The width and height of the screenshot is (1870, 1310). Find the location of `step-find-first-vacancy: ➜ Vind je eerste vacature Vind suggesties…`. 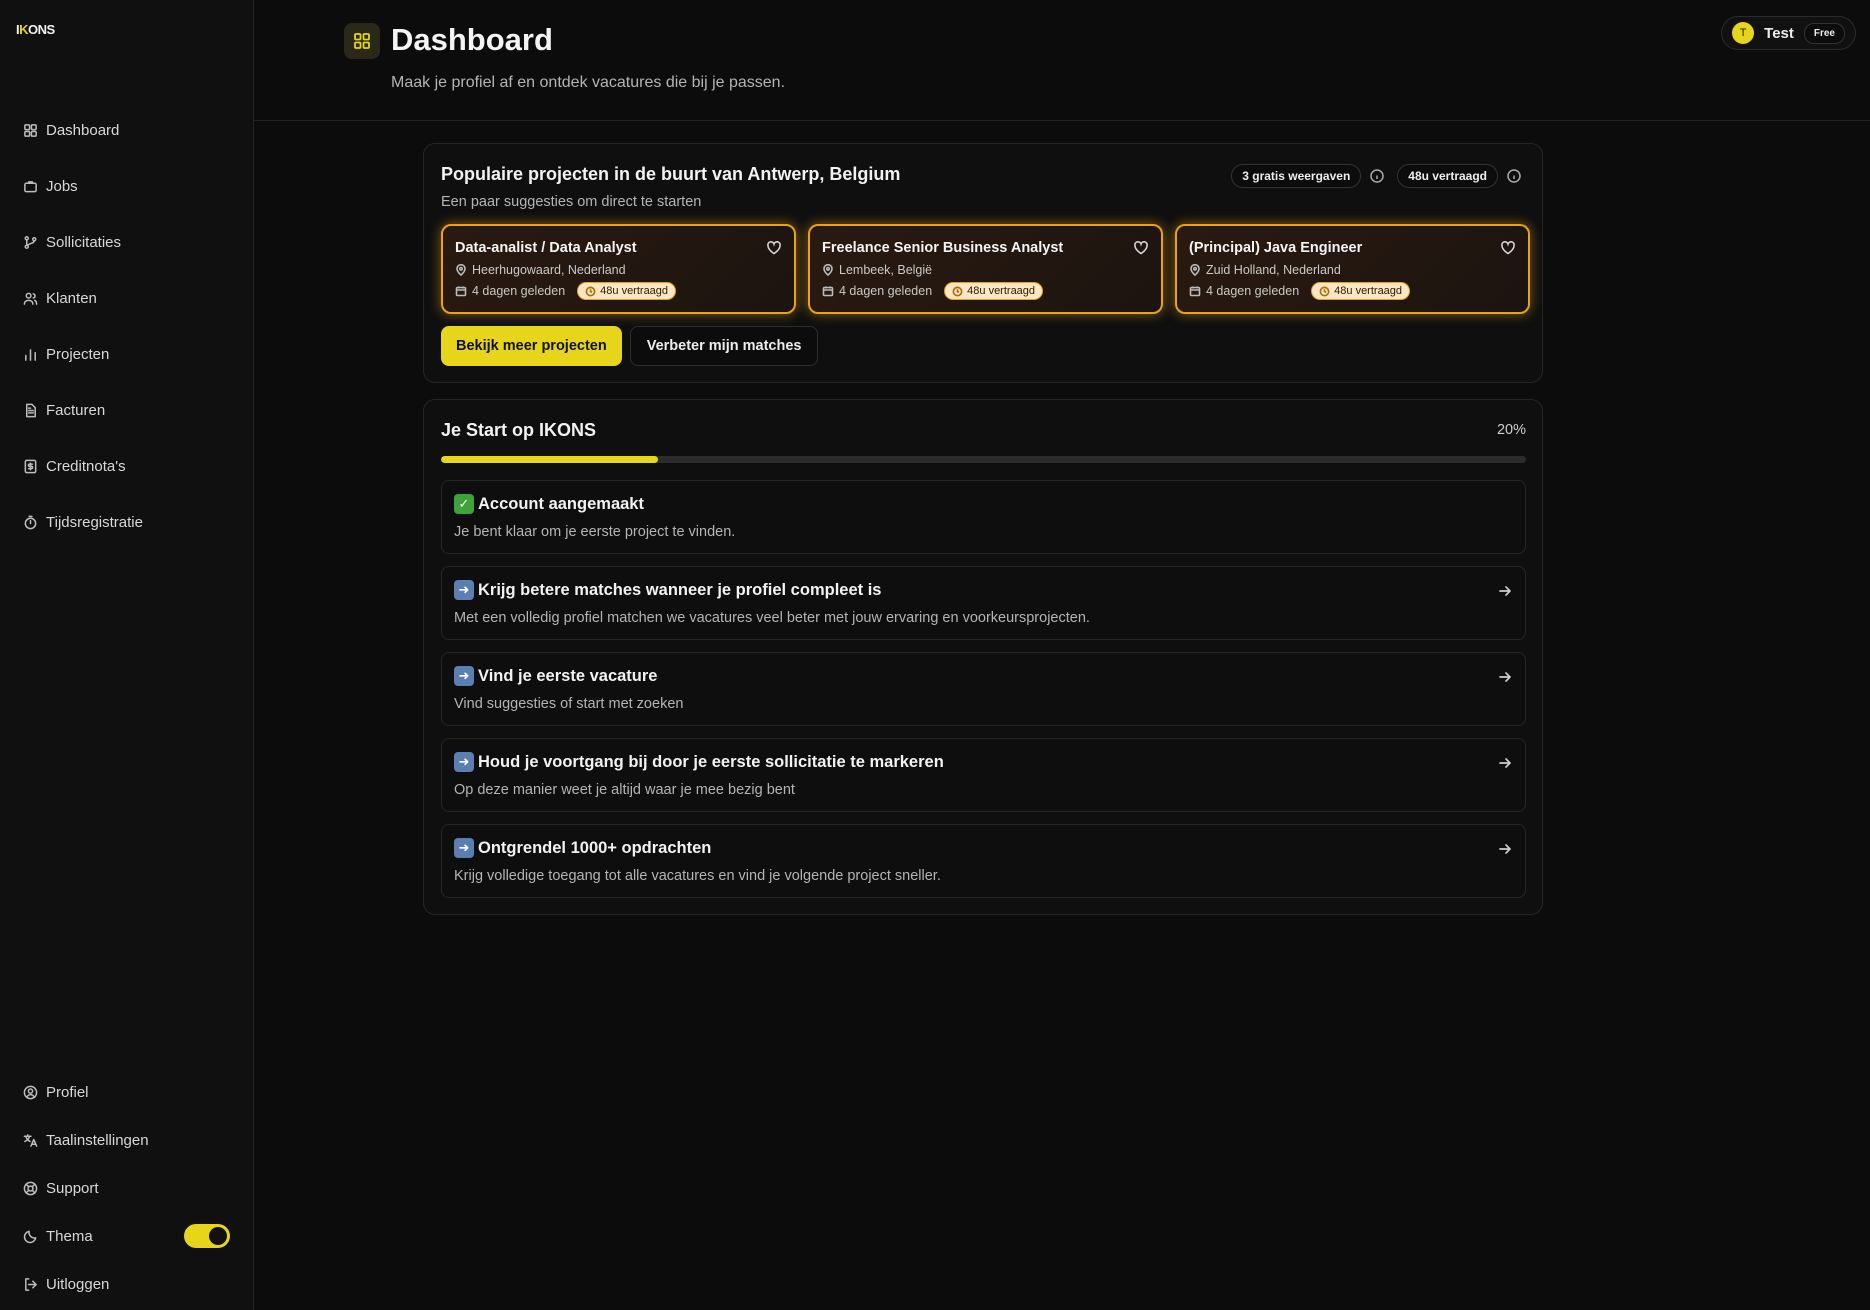

step-find-first-vacancy: ➜ Vind je eerste vacature Vind suggesties… is located at coordinates (983, 689).